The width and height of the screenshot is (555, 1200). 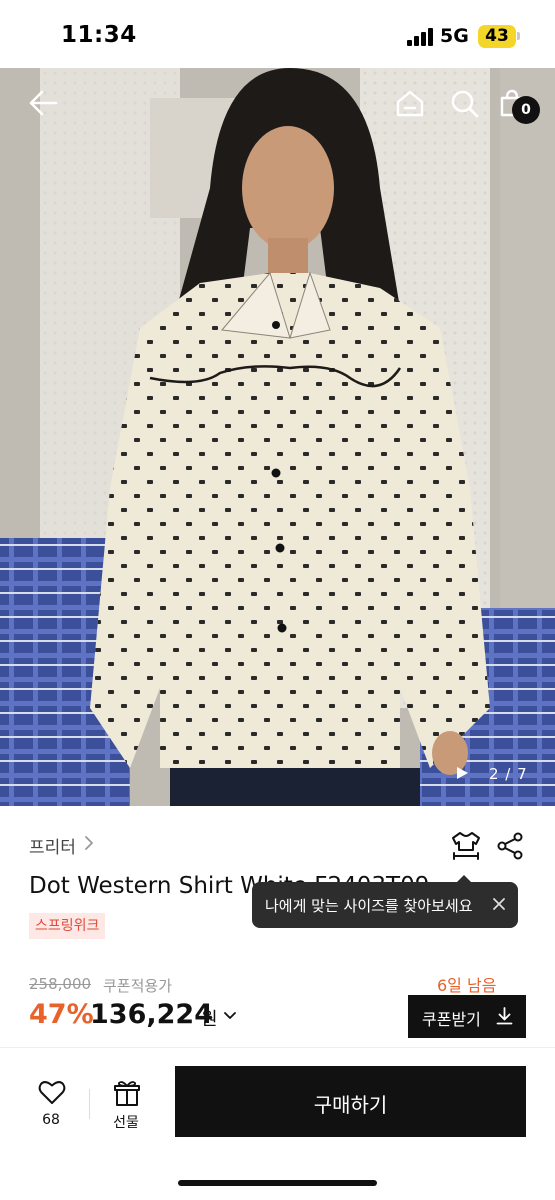 What do you see at coordinates (209, 1019) in the screenshot?
I see `currency-label: 원` at bounding box center [209, 1019].